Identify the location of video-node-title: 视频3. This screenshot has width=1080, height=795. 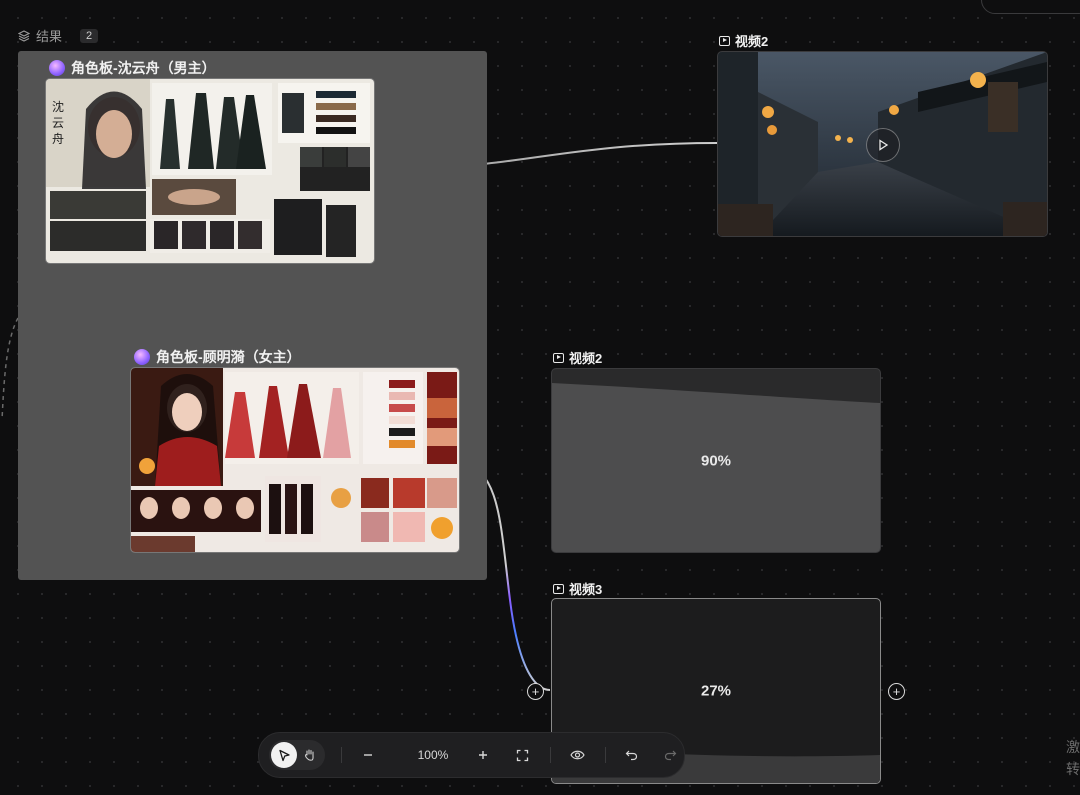
(577, 588).